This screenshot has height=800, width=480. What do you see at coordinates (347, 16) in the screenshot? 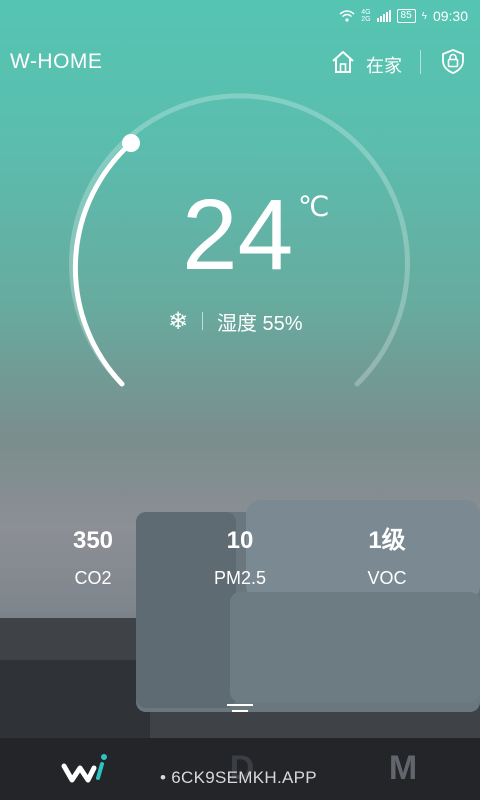
I see `wifi-icon` at bounding box center [347, 16].